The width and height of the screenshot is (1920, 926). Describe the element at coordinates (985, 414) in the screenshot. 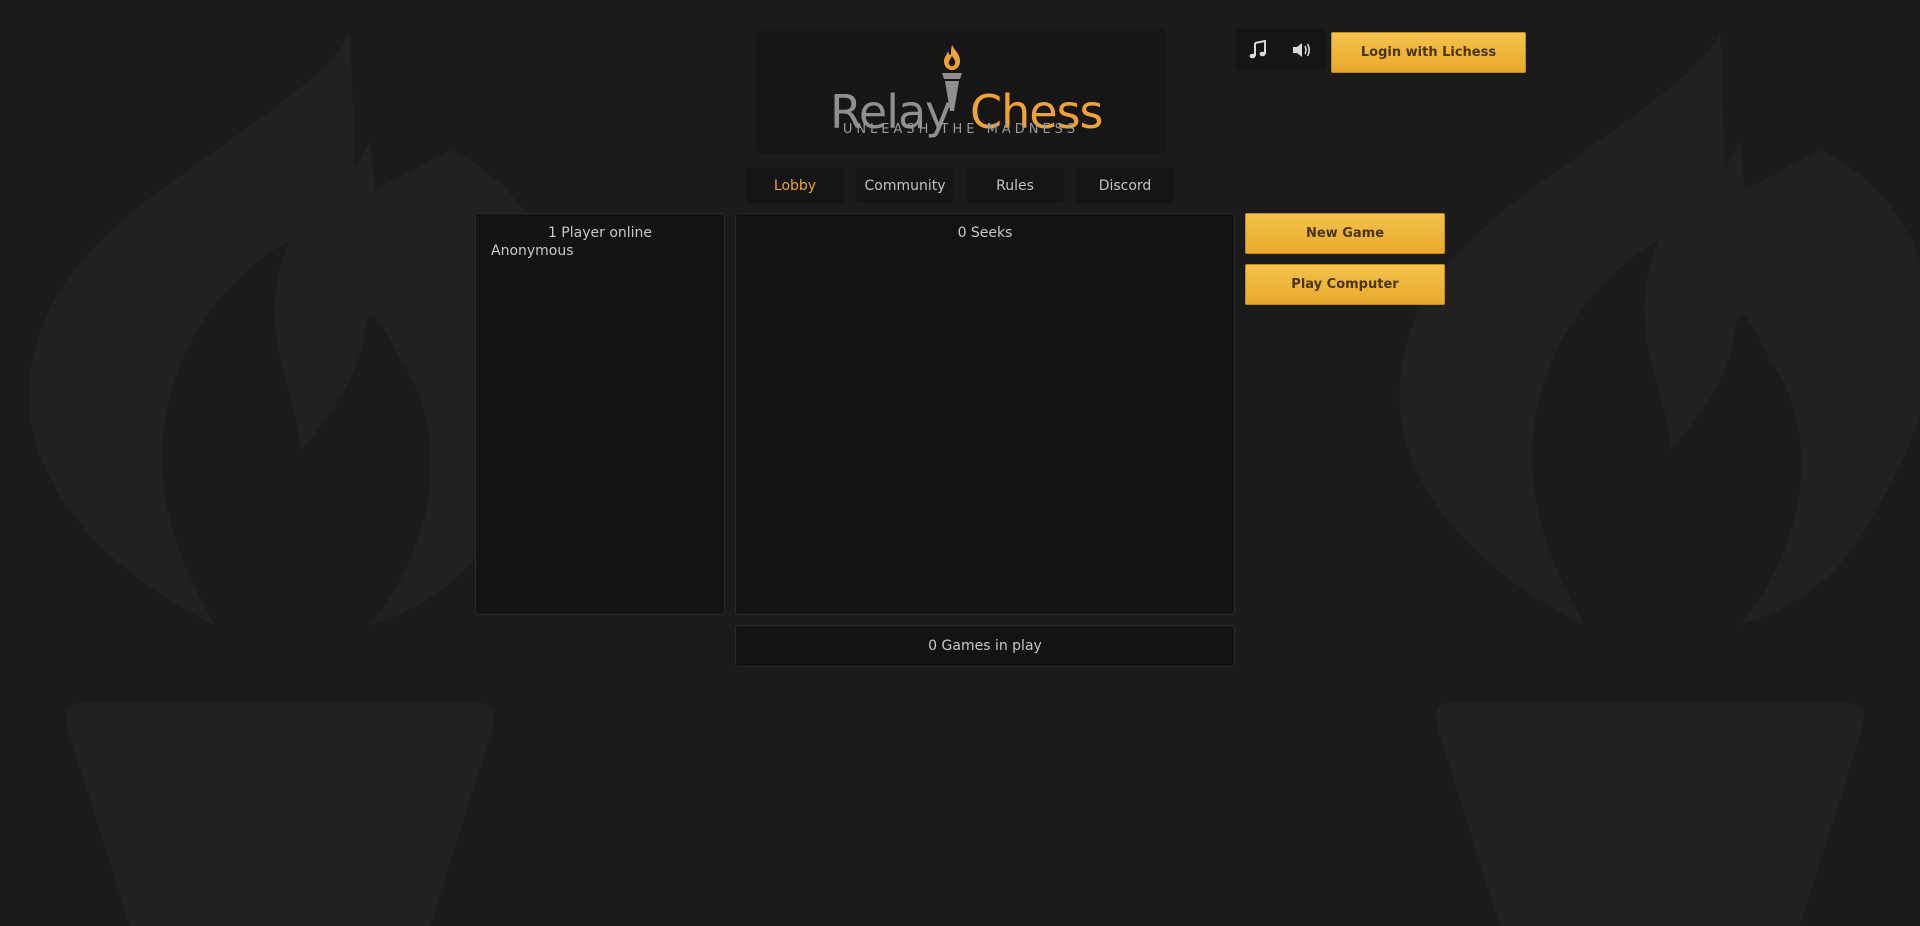

I see `seeks-panel: 0 Seeks` at that location.